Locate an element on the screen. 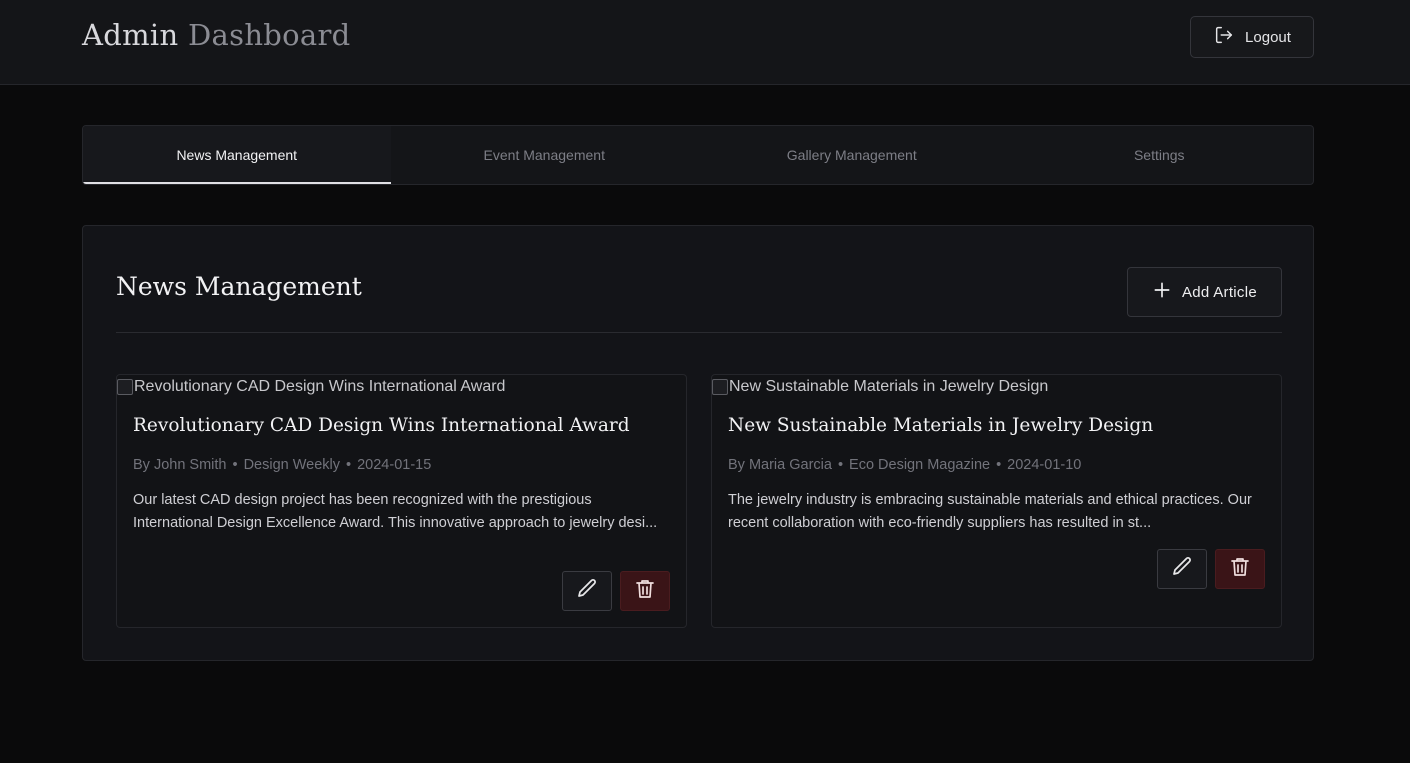 The width and height of the screenshot is (1410, 763). tab-label: Gallery Management is located at coordinates (851, 155).